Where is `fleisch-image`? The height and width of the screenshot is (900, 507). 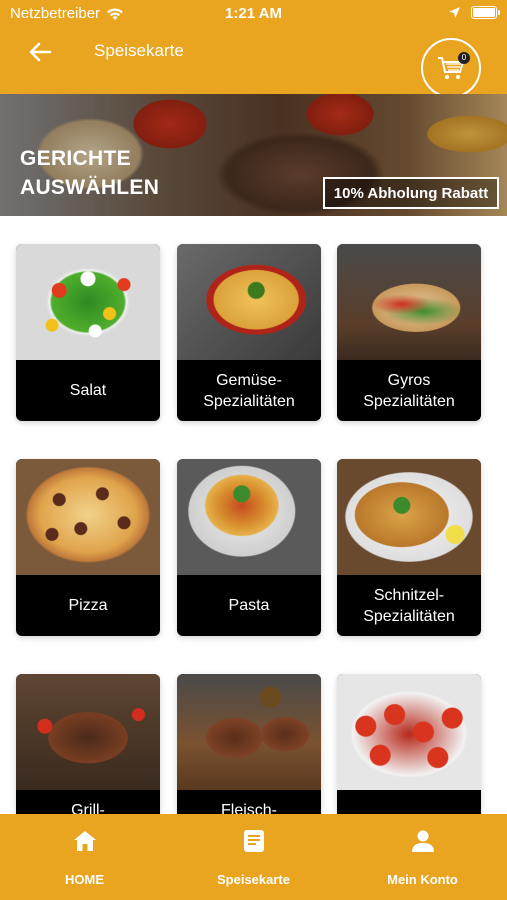
fleisch-image is located at coordinates (249, 732).